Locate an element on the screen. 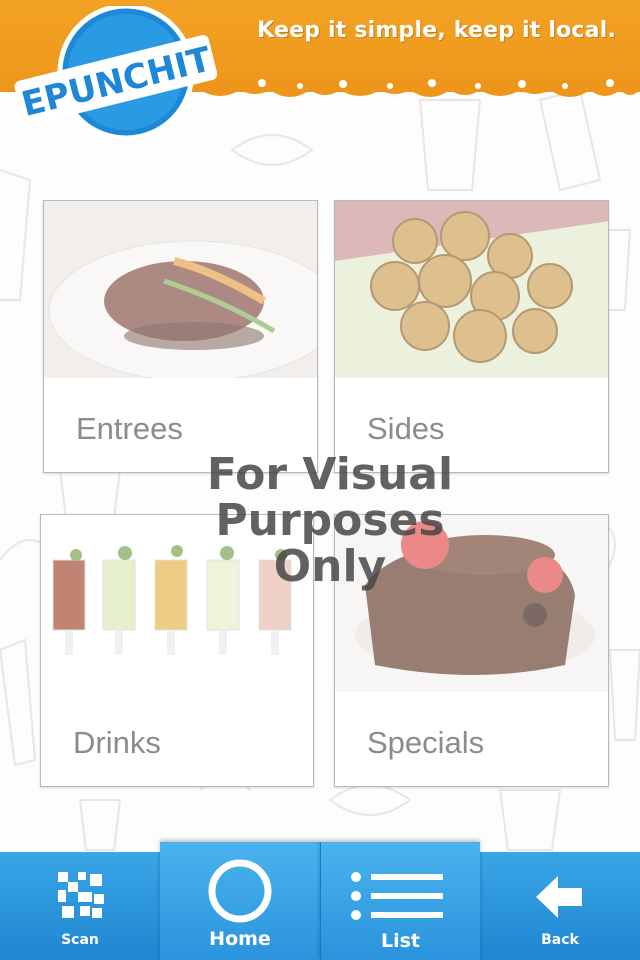 Image resolution: width=640 pixels, height=960 pixels. bottom-navigation-bar: Scan Home List Back is located at coordinates (320, 901).